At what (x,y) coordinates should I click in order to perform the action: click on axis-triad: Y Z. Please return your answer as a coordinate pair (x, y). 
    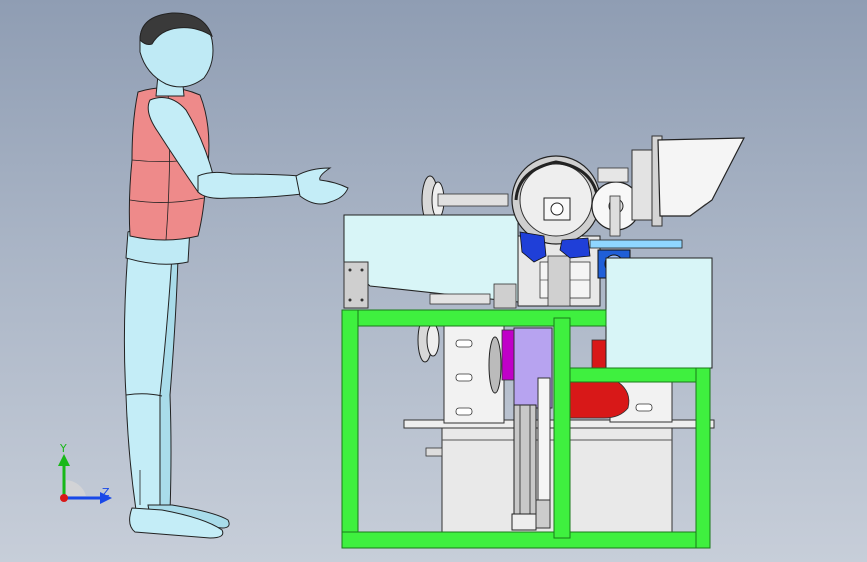
    Looking at the image, I should click on (85, 473).